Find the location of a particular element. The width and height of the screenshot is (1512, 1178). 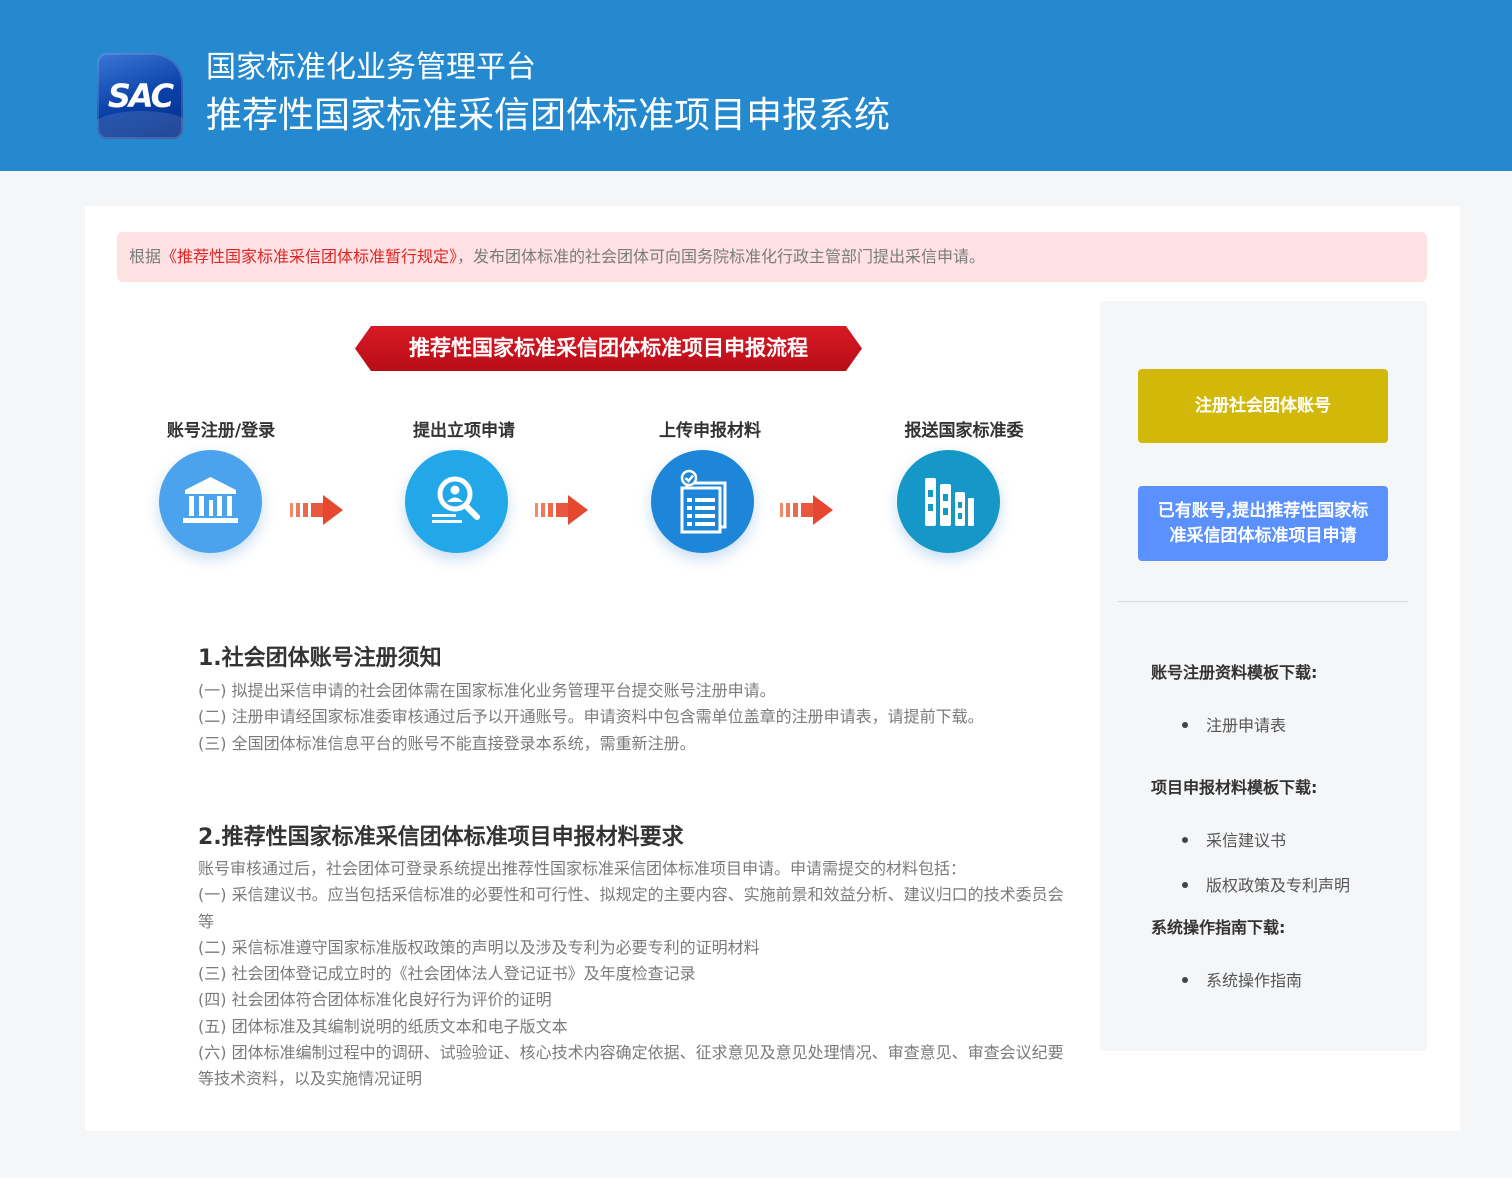

regulation-link: 《推荐性国家标准采信团体标准暂行规定》 is located at coordinates (309, 256).